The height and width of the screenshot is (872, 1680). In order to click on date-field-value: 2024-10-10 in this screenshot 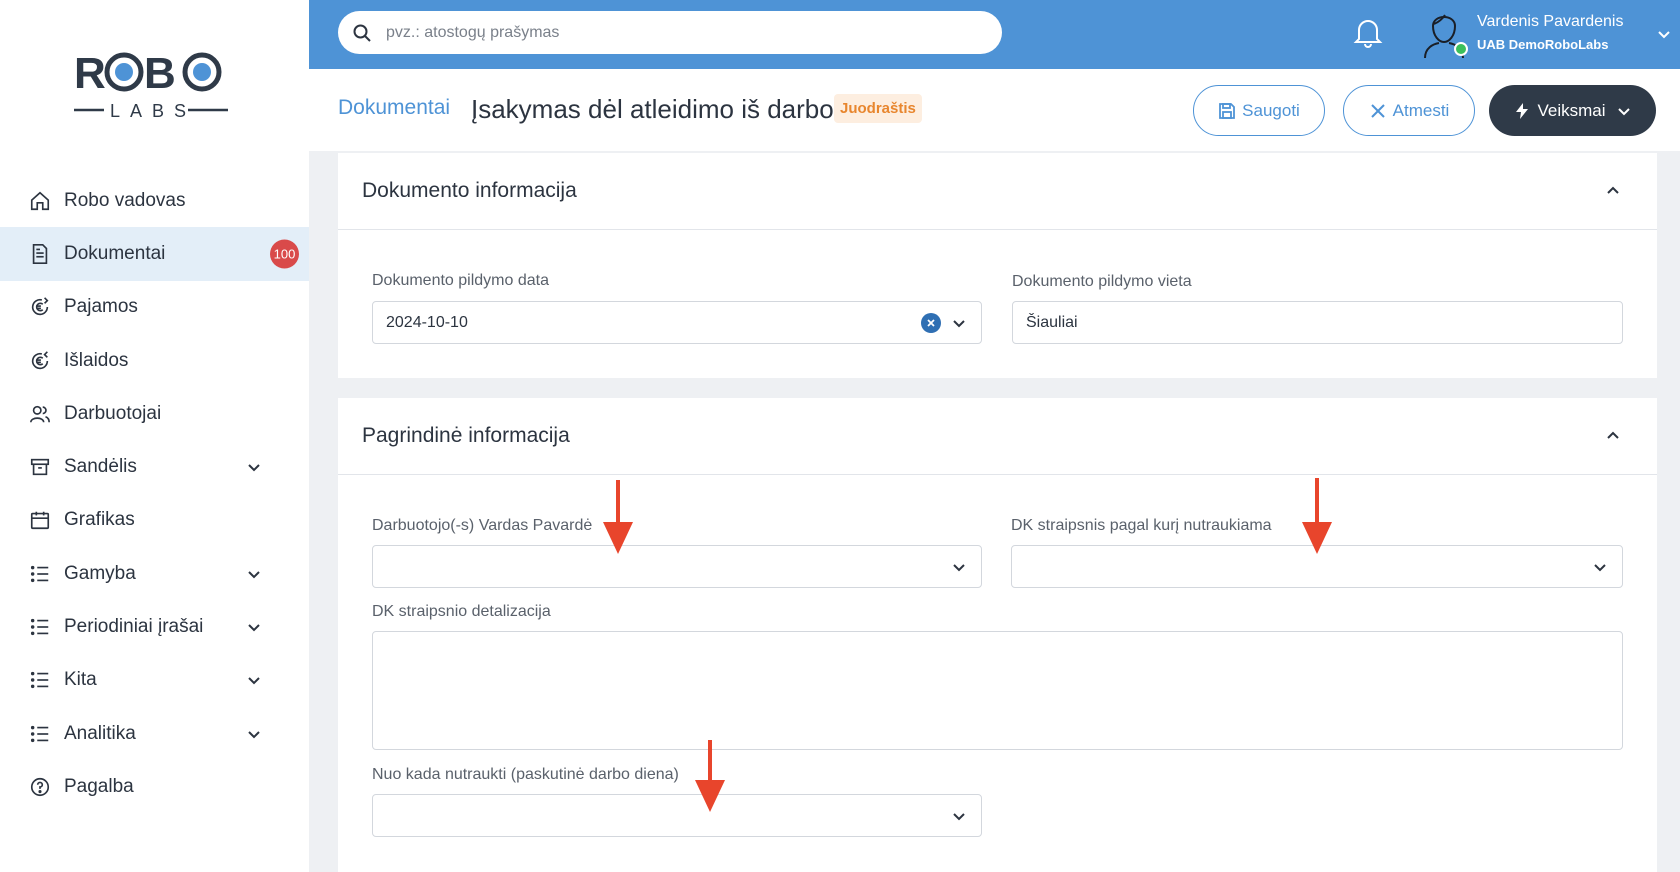, I will do `click(427, 322)`.